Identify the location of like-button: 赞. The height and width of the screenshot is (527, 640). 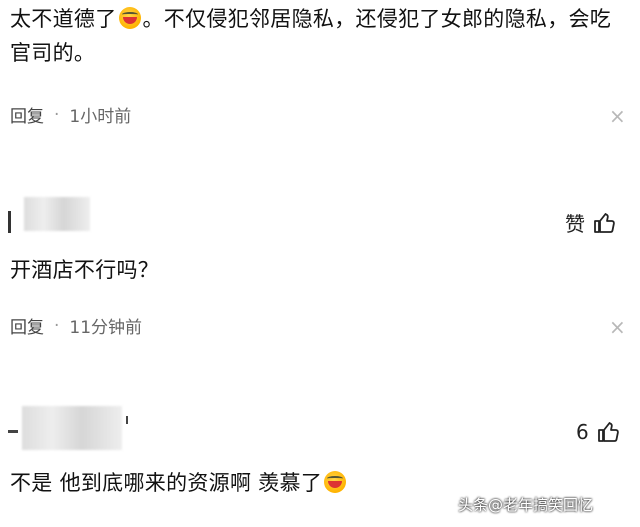
(591, 222).